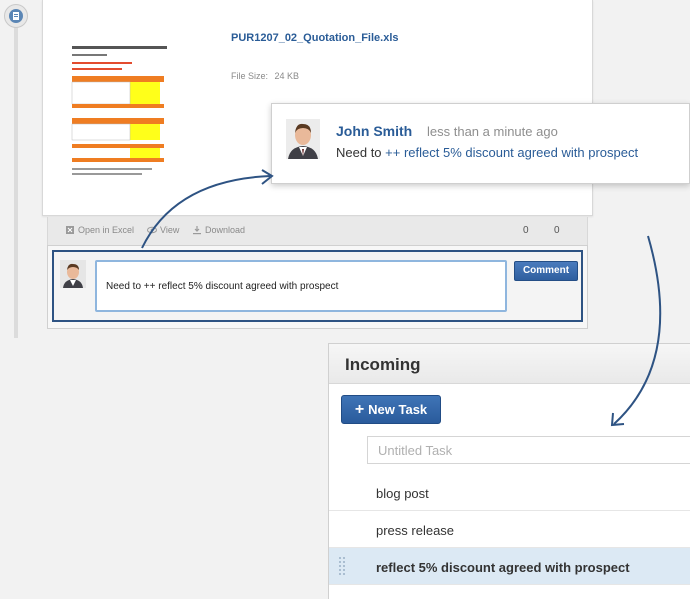 The height and width of the screenshot is (599, 690). What do you see at coordinates (528, 450) in the screenshot?
I see `task-title-input` at bounding box center [528, 450].